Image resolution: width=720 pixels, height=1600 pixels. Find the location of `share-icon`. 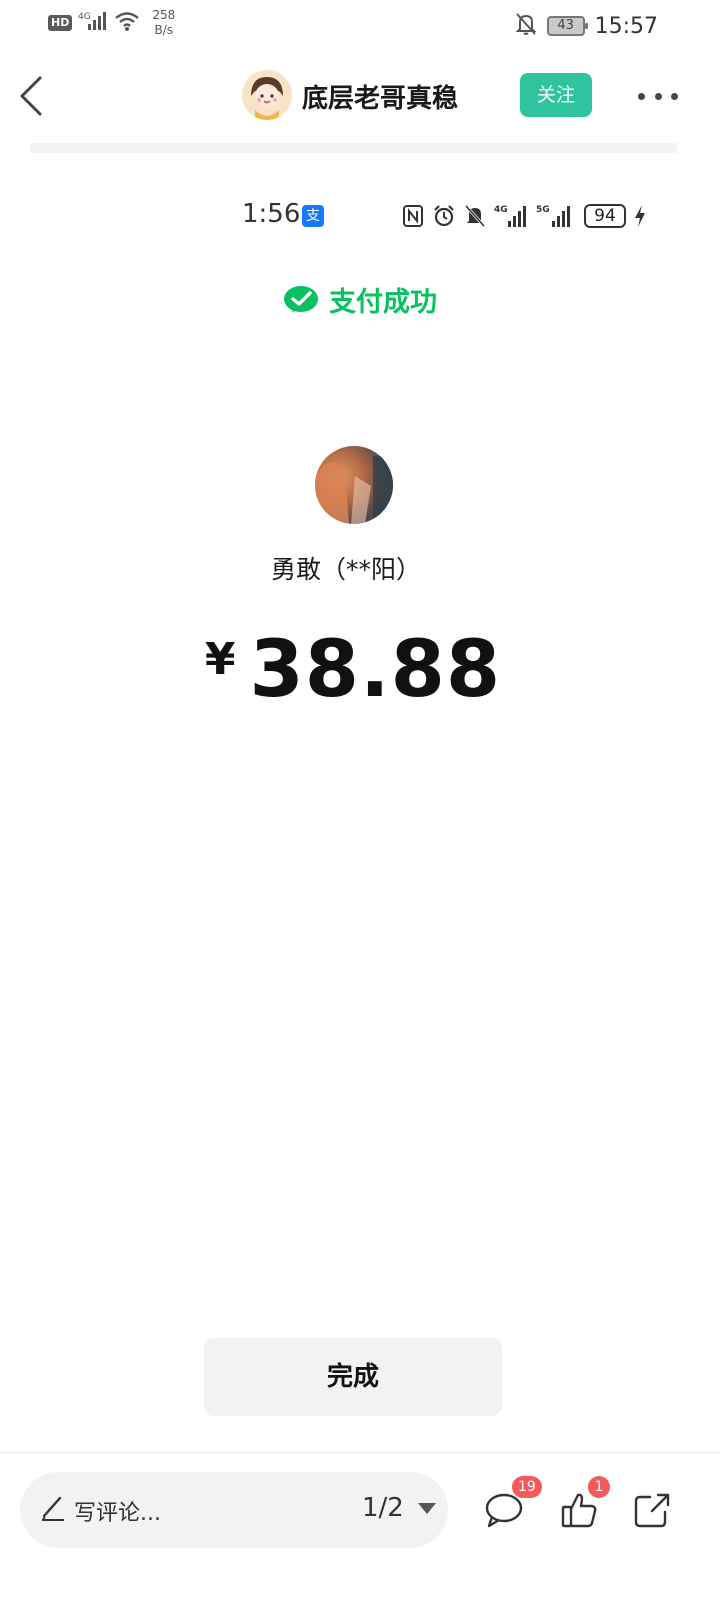

share-icon is located at coordinates (652, 1510).